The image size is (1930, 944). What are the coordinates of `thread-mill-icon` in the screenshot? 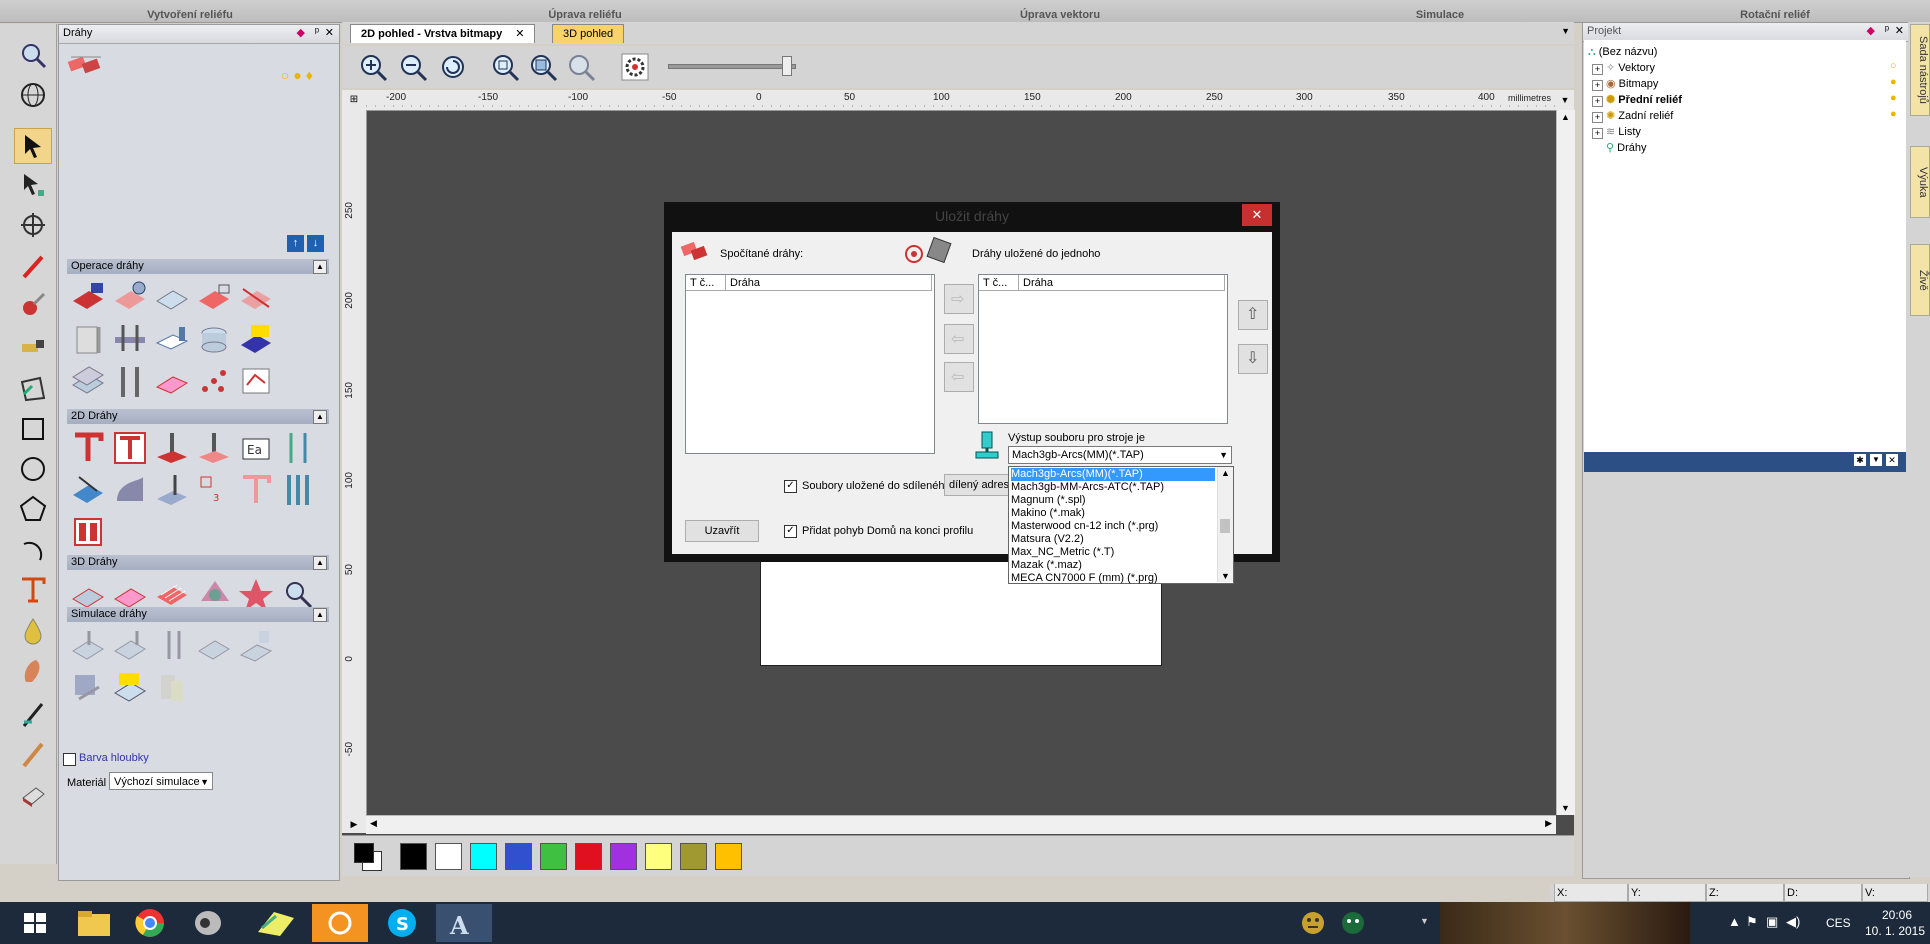 It's located at (298, 448).